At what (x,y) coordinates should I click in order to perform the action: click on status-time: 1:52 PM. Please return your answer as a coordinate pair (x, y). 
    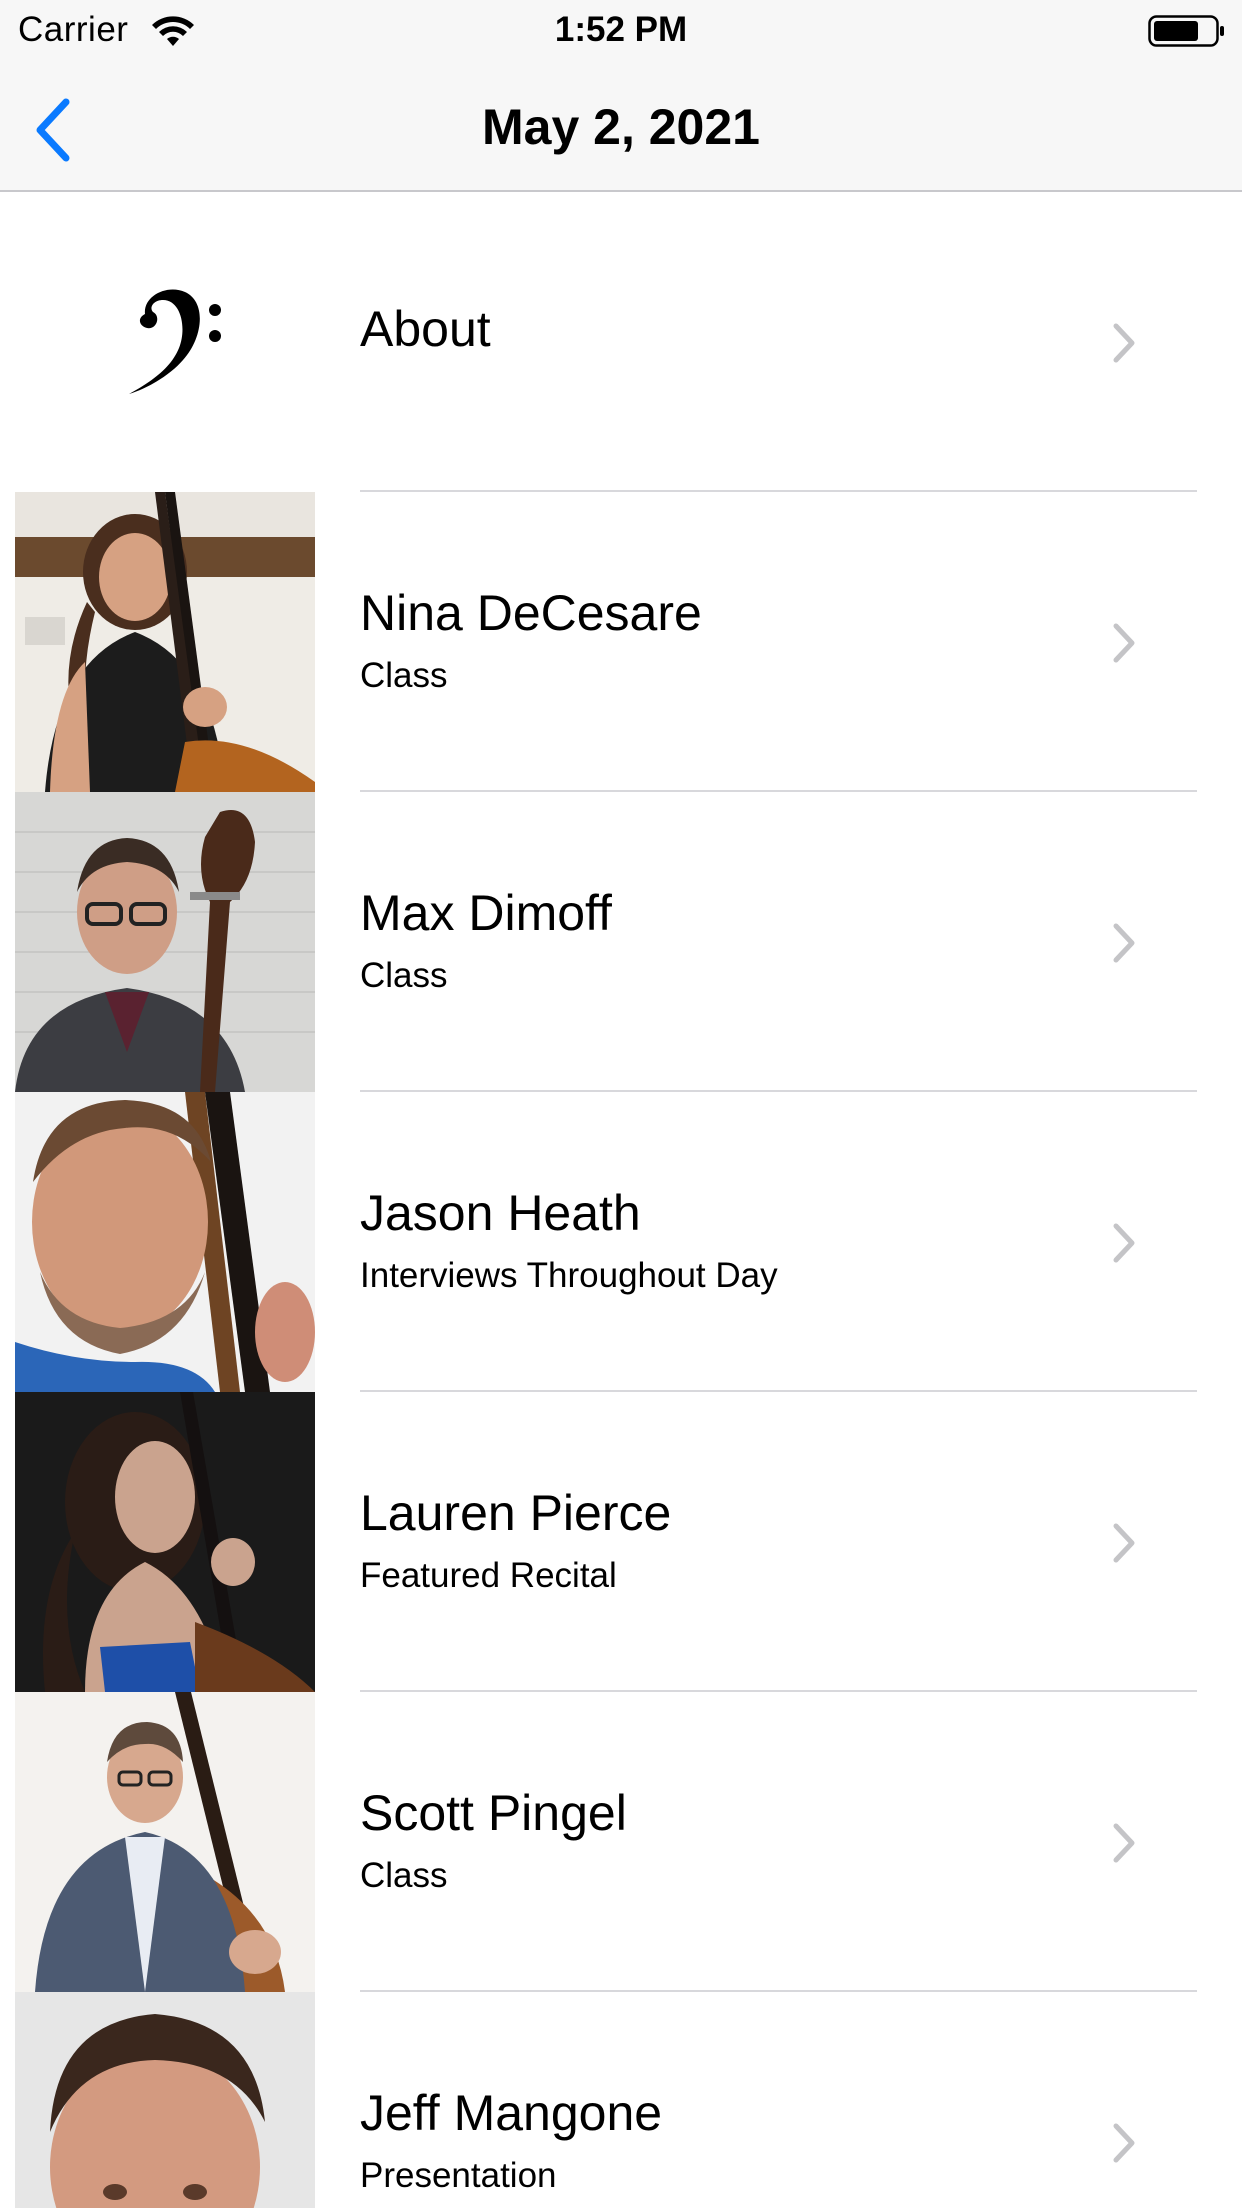
    Looking at the image, I should click on (621, 29).